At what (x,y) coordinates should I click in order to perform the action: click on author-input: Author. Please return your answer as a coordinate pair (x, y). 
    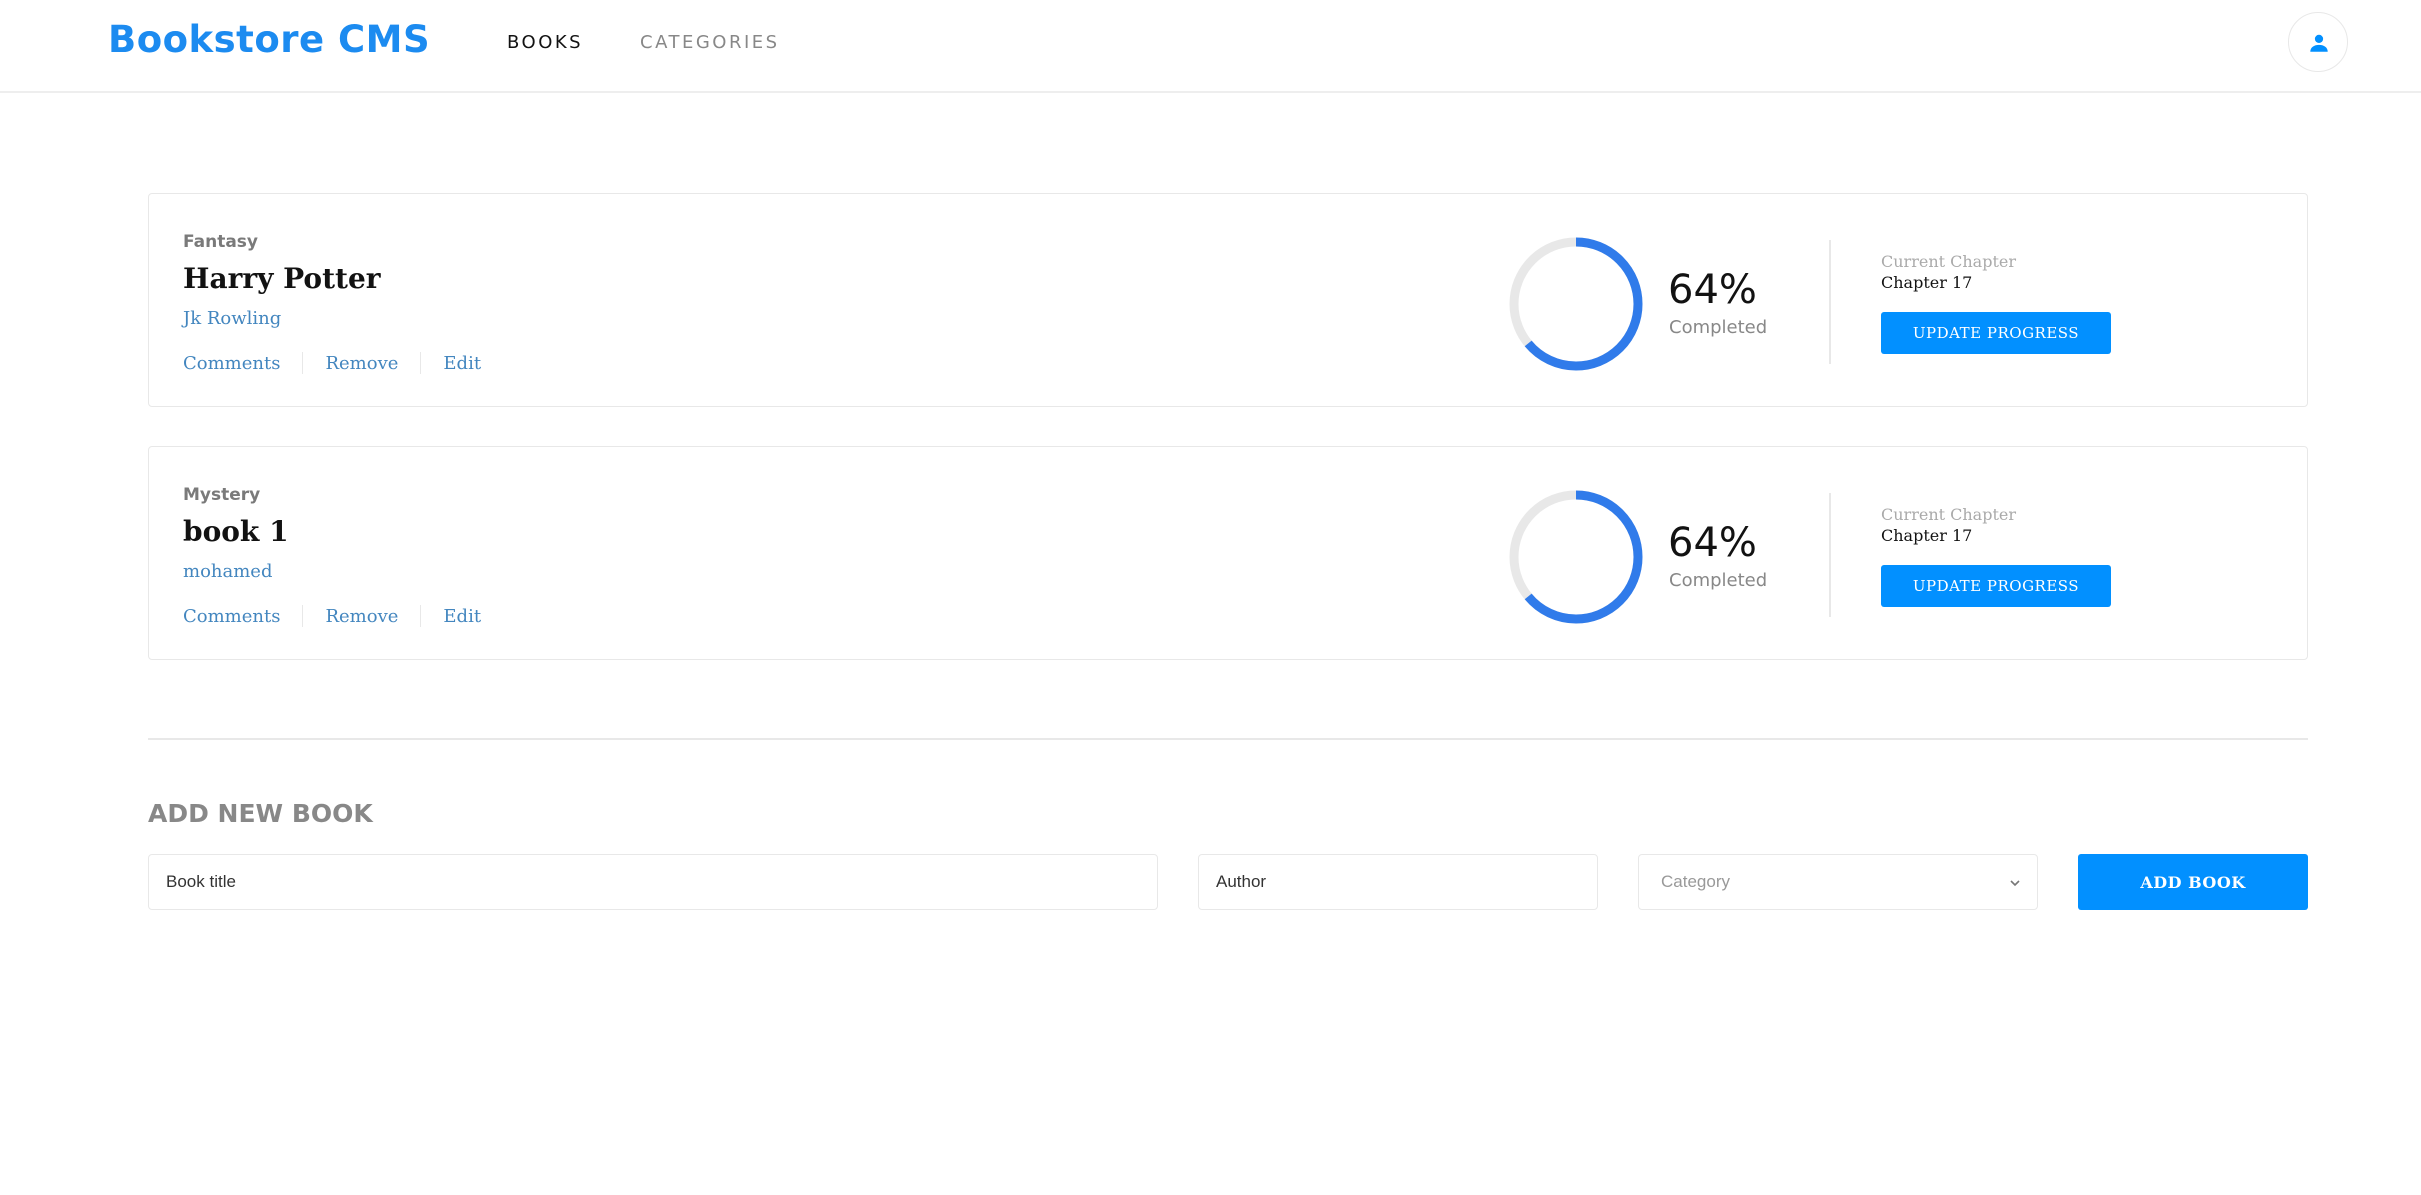
    Looking at the image, I should click on (1398, 882).